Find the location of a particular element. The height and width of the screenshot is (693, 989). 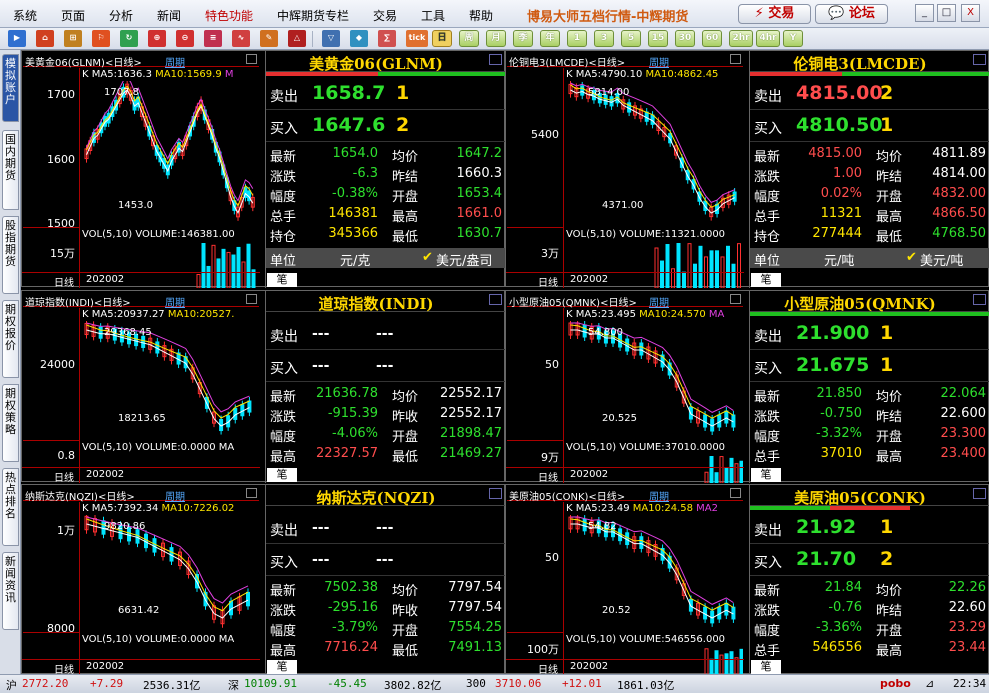

forum-button: 💬 论坛 is located at coordinates (851, 14).